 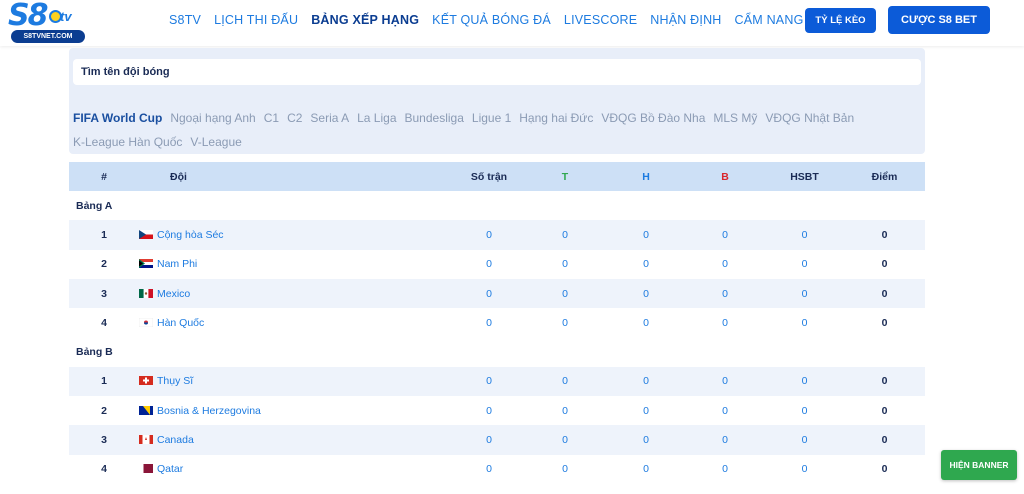 I want to click on league-tab-12: K-League Hàn Quốc, so click(x=127, y=142).